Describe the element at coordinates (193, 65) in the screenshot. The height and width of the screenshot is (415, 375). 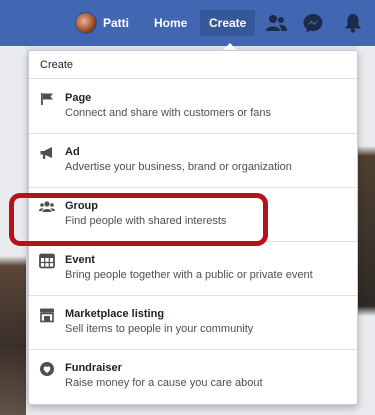
I see `dropdown-header: Create` at that location.